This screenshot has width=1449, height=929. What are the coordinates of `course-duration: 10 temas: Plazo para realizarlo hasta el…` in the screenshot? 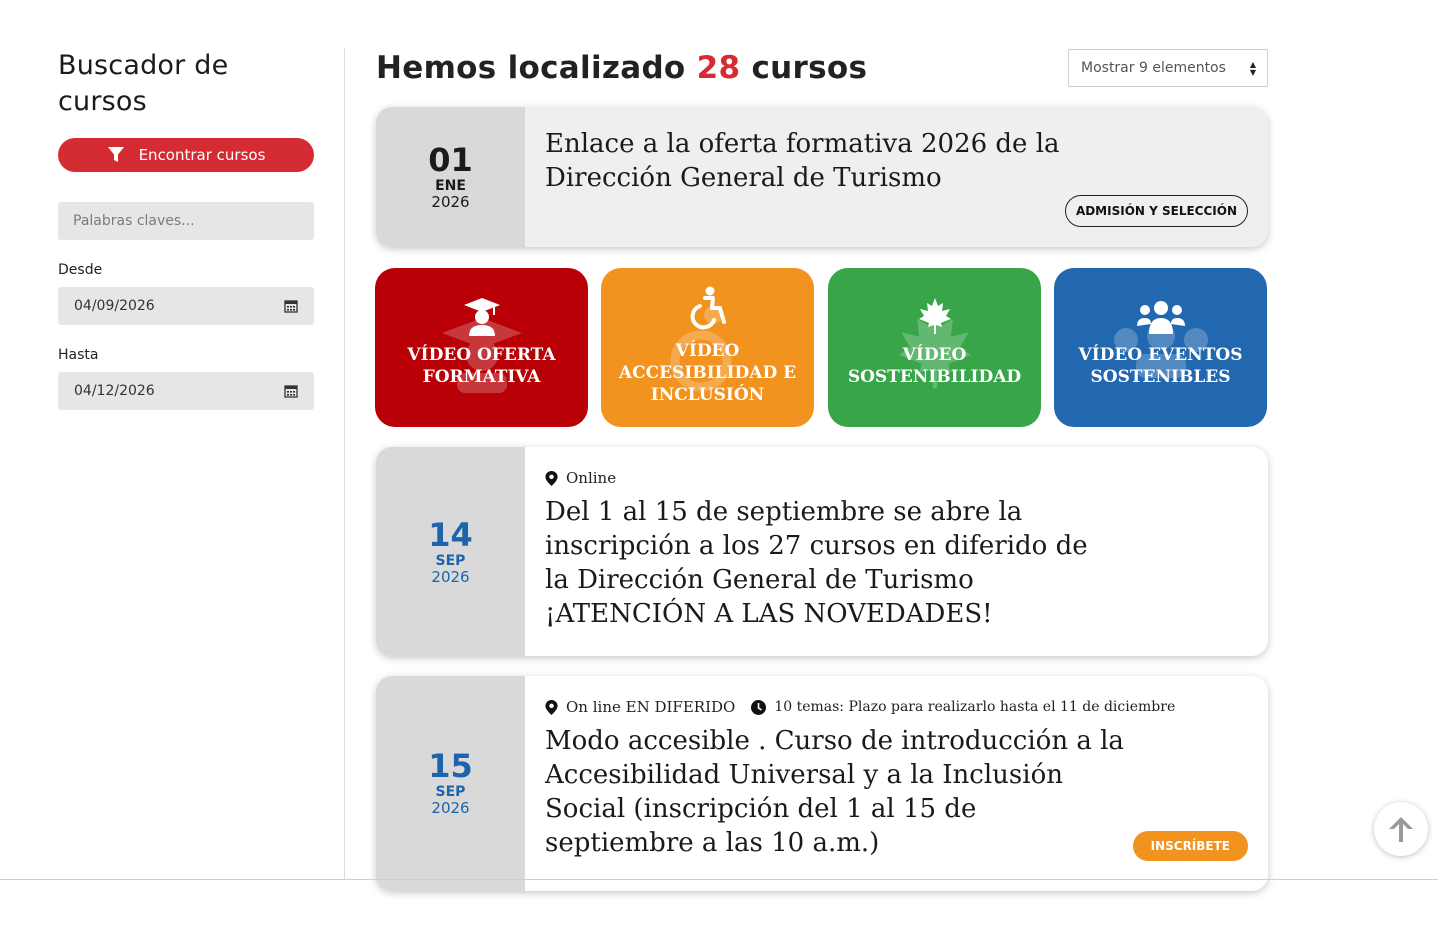 It's located at (963, 707).